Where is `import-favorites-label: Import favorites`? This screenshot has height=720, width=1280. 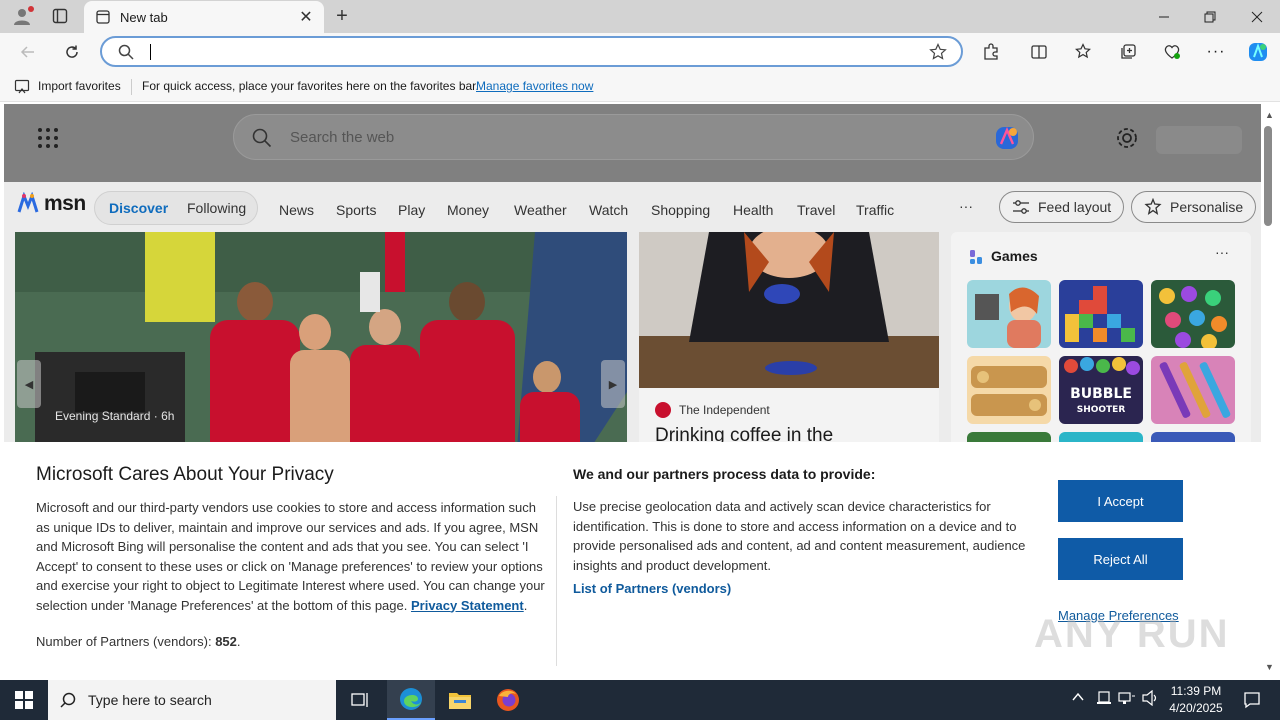 import-favorites-label: Import favorites is located at coordinates (79, 86).